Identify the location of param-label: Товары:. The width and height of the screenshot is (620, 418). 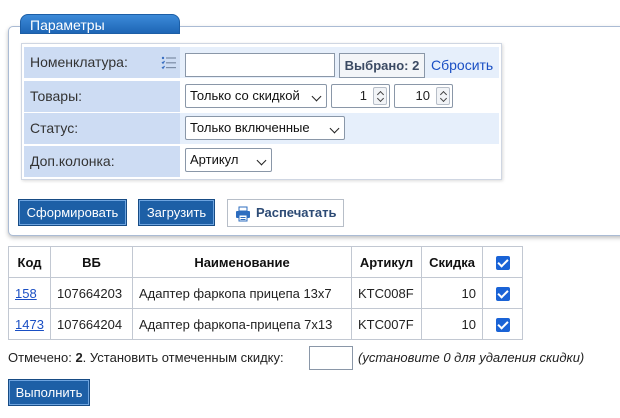
(102, 96).